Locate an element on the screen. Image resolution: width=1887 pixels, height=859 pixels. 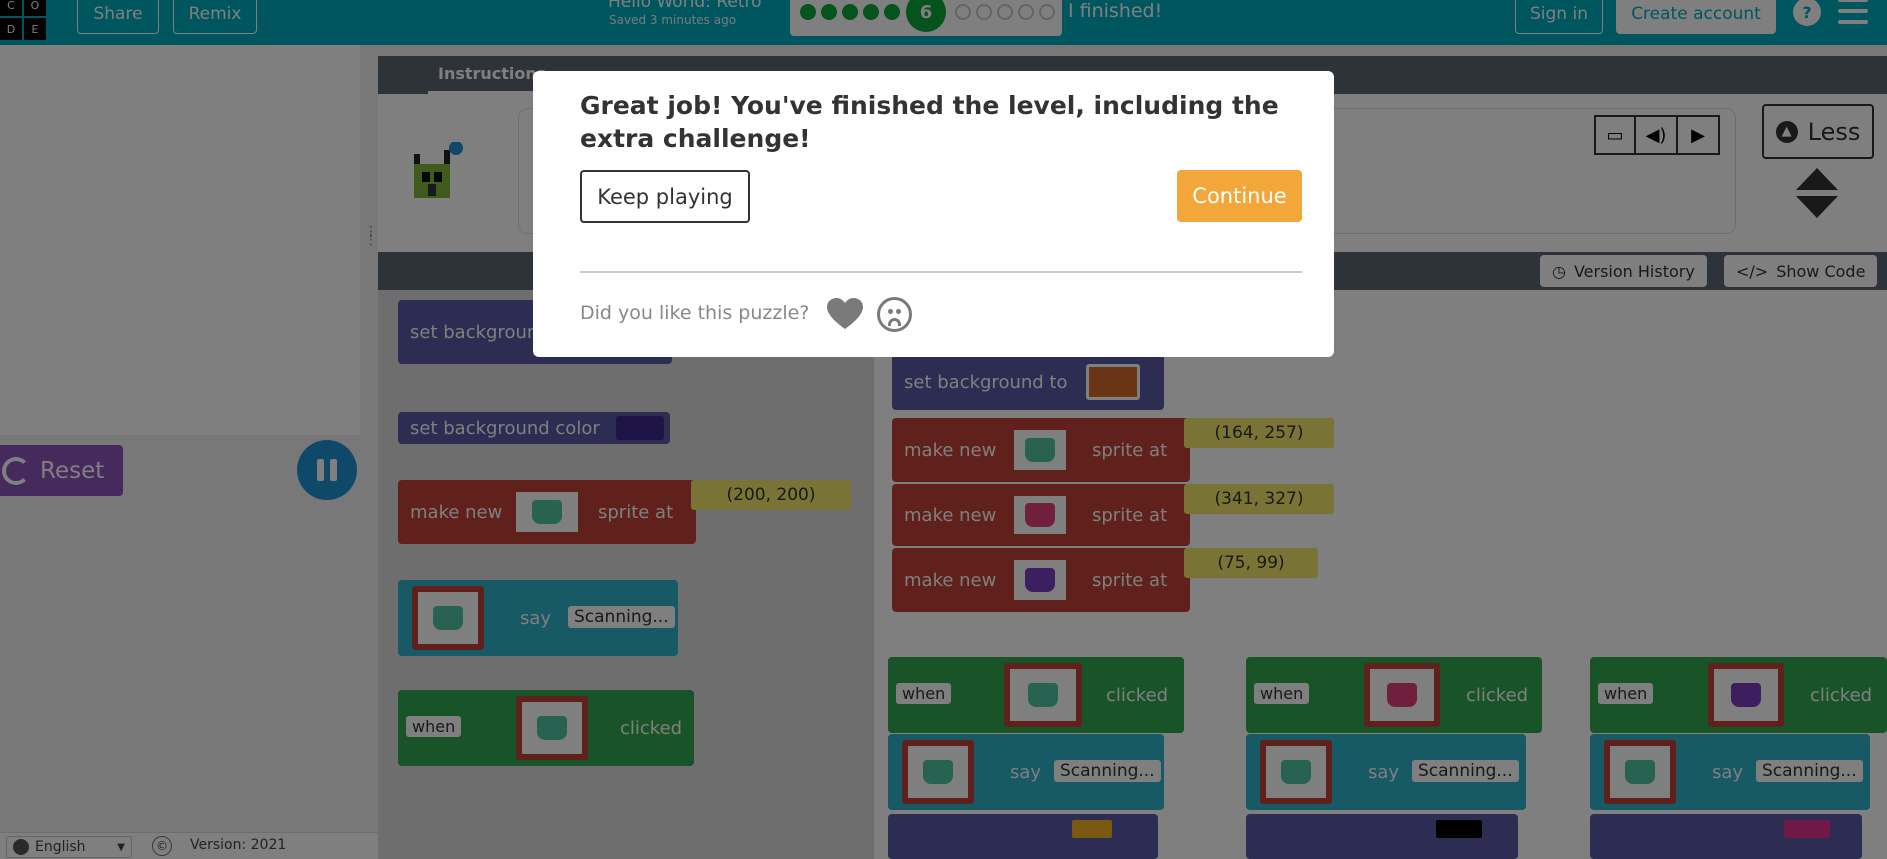
heart-icon is located at coordinates (845, 314).